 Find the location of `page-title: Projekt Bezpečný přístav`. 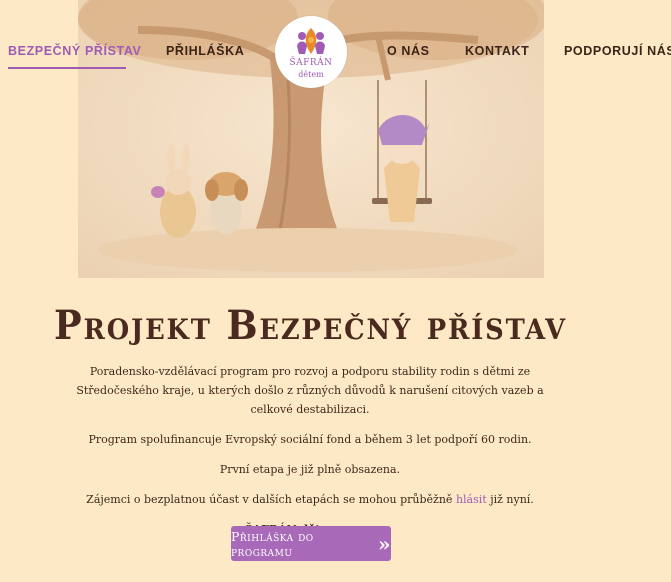

page-title: Projekt Bezpečný přístav is located at coordinates (310, 325).